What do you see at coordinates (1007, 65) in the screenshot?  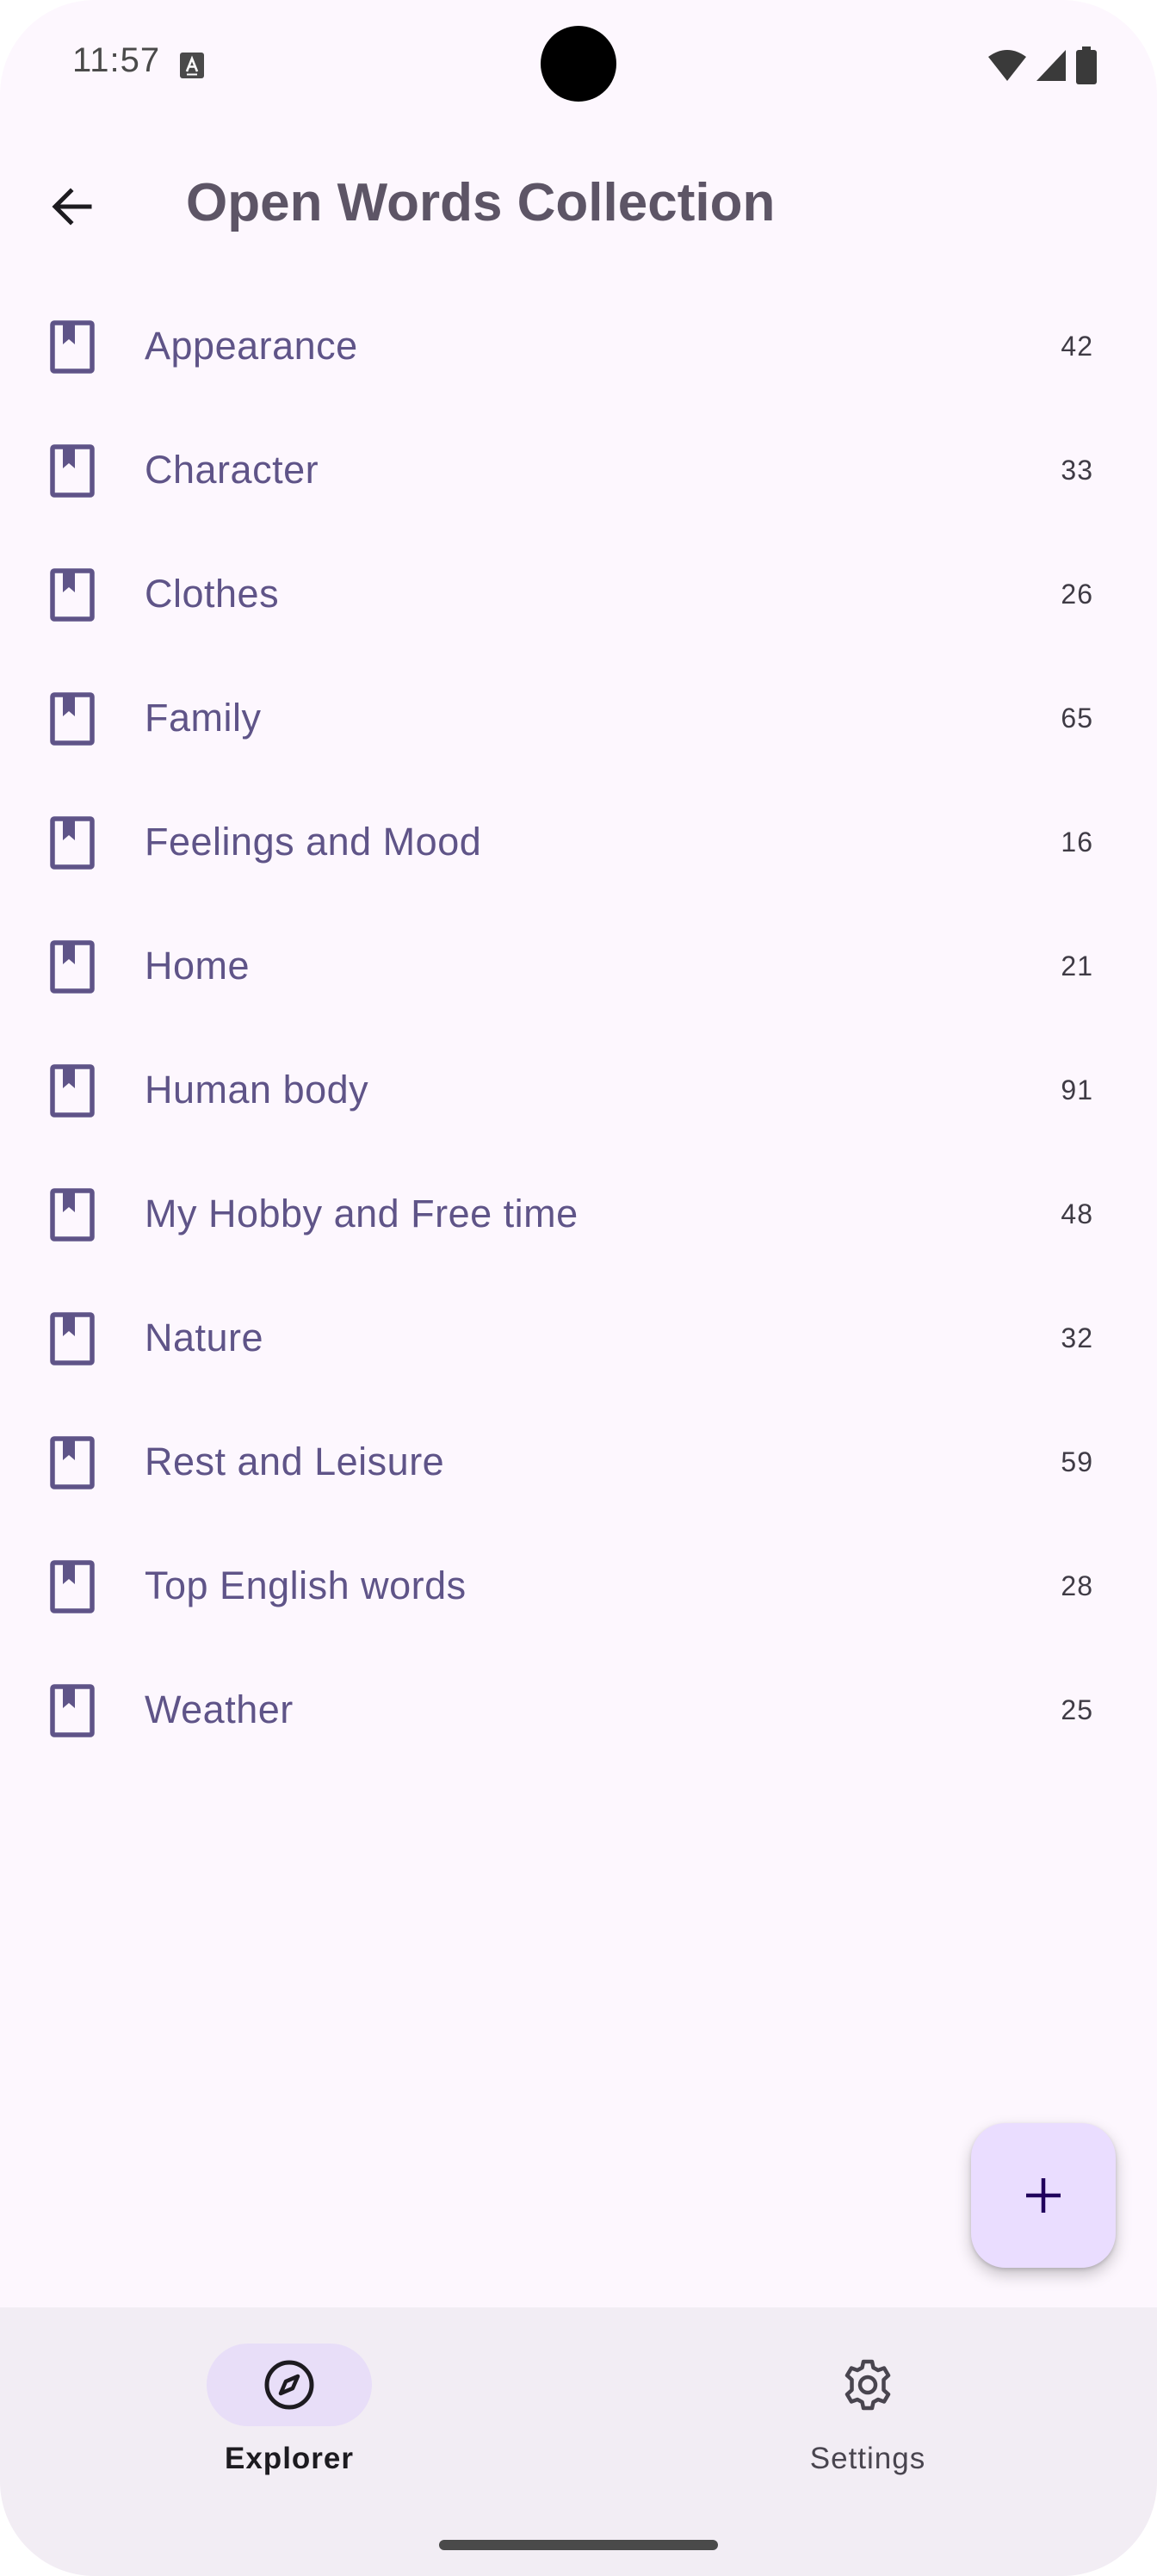 I see `wifi-icon` at bounding box center [1007, 65].